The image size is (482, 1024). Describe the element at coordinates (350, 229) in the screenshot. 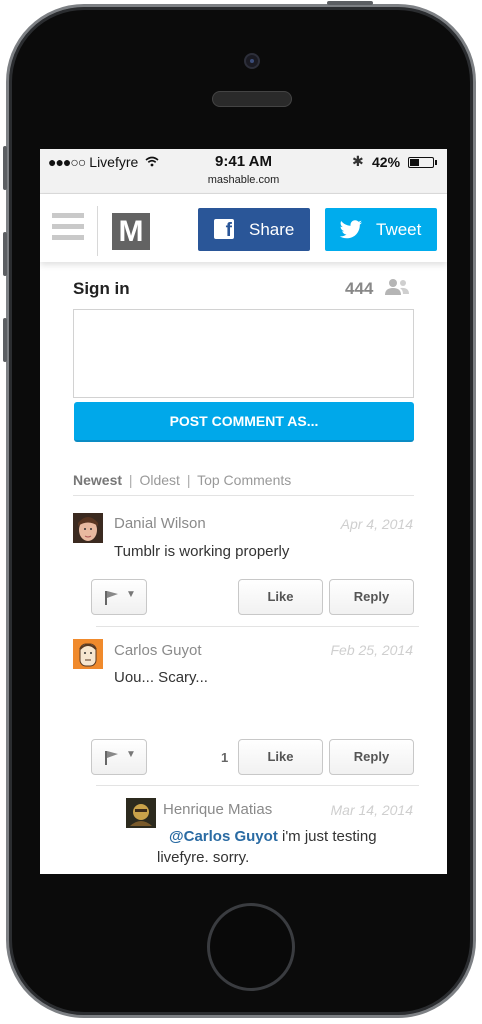

I see `twitter-bird-icon` at that location.